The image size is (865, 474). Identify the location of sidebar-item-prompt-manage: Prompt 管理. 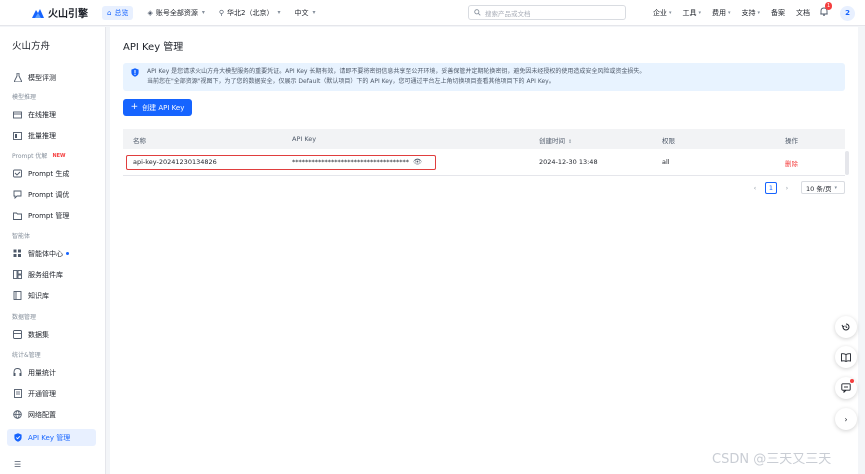
(51, 215).